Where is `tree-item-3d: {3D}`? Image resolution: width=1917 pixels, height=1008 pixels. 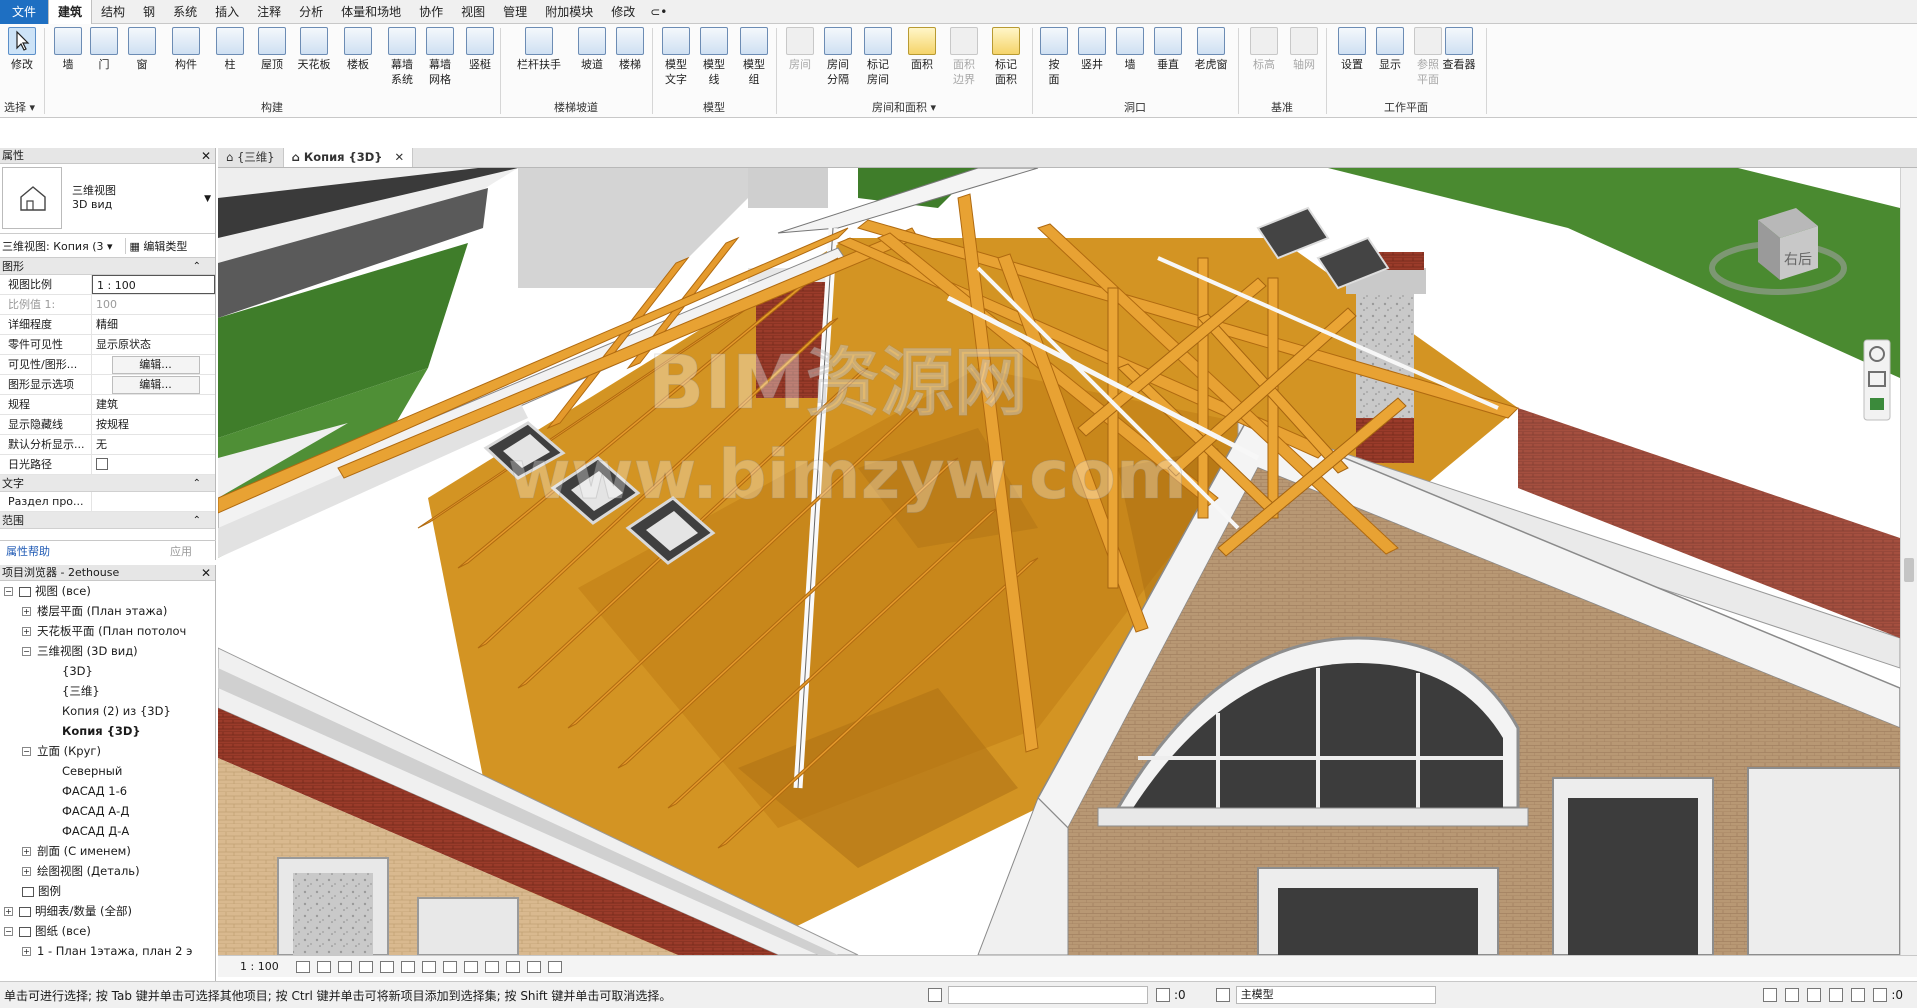
tree-item-3d: {3D} is located at coordinates (107, 671).